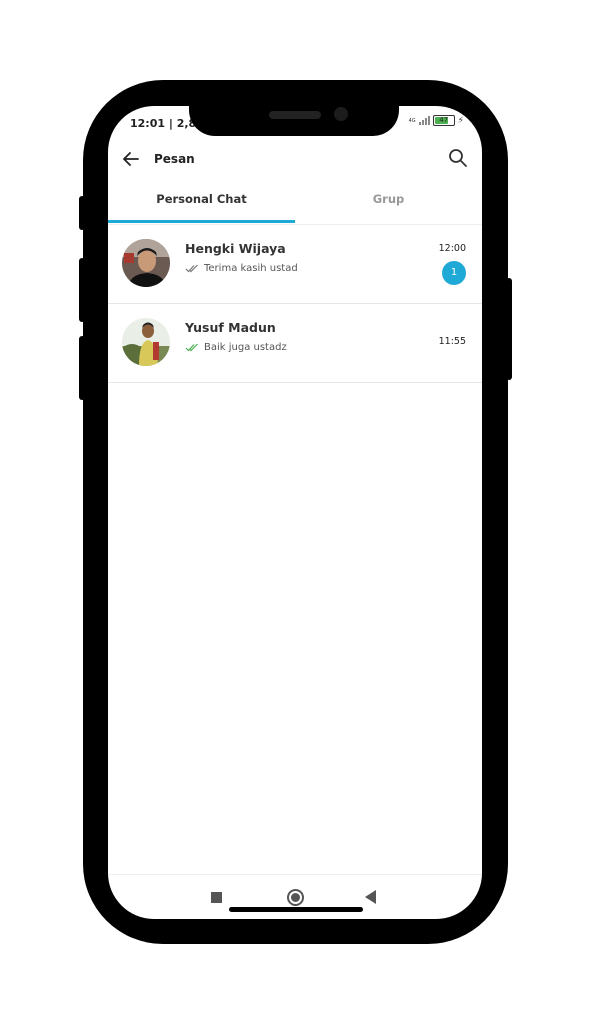  I want to click on charging-icon: ⚡, so click(460, 120).